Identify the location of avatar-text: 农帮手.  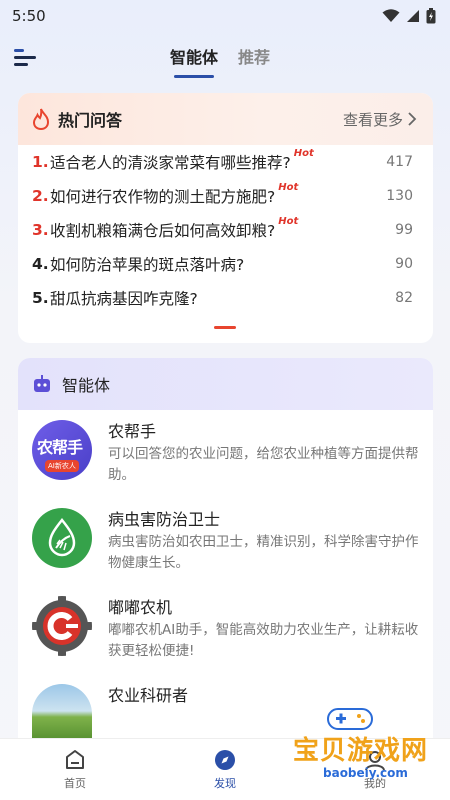
(60, 447).